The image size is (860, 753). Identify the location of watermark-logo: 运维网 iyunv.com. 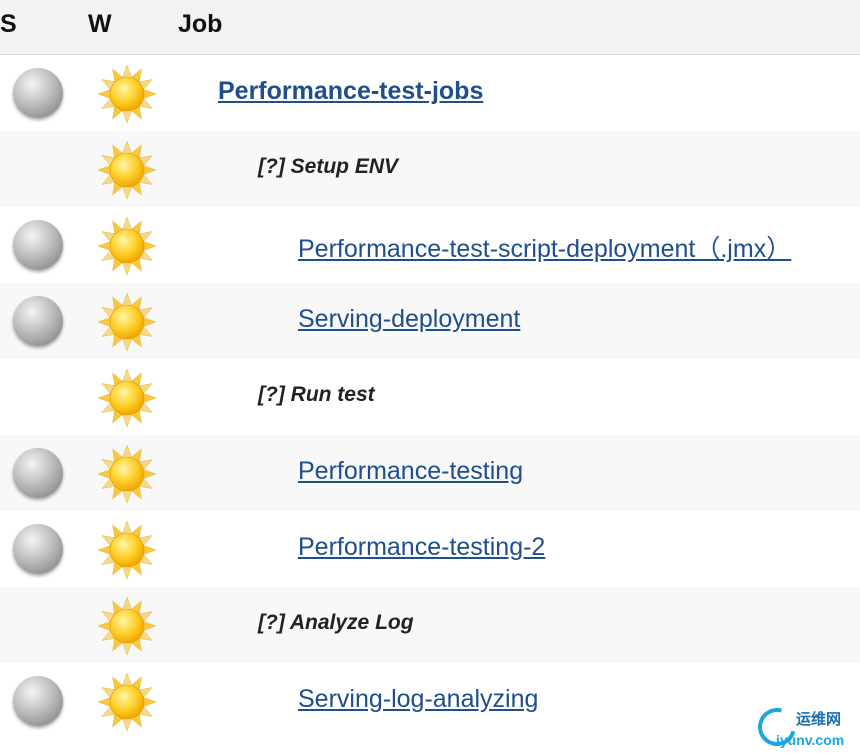
(803, 727).